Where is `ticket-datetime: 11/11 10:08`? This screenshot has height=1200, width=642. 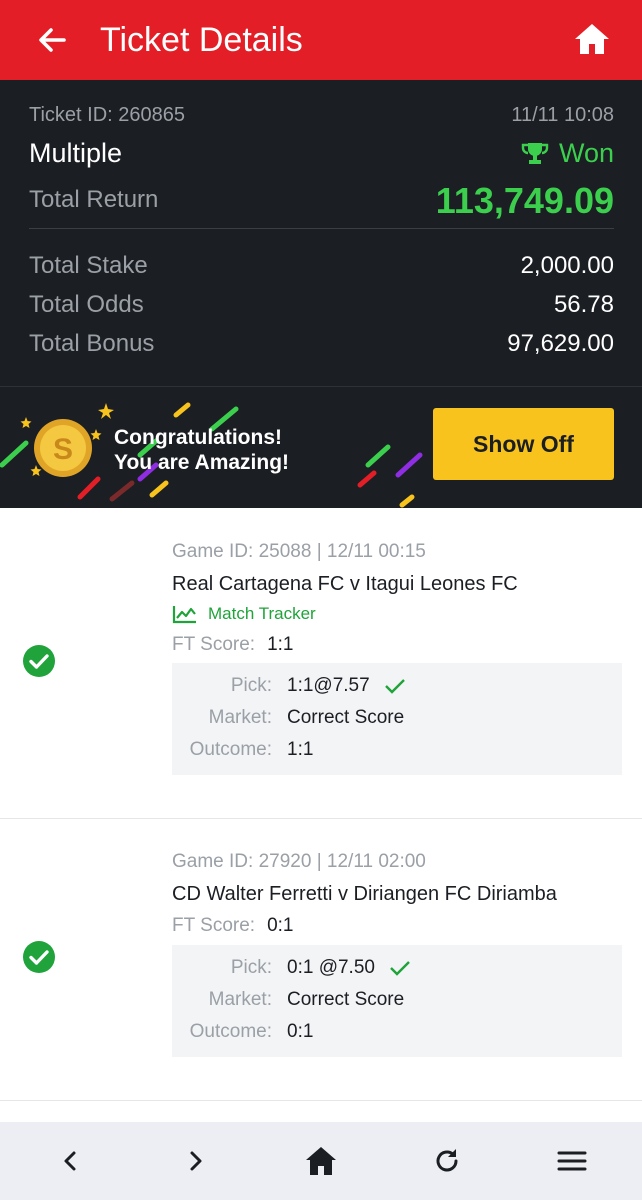
ticket-datetime: 11/11 10:08 is located at coordinates (562, 115).